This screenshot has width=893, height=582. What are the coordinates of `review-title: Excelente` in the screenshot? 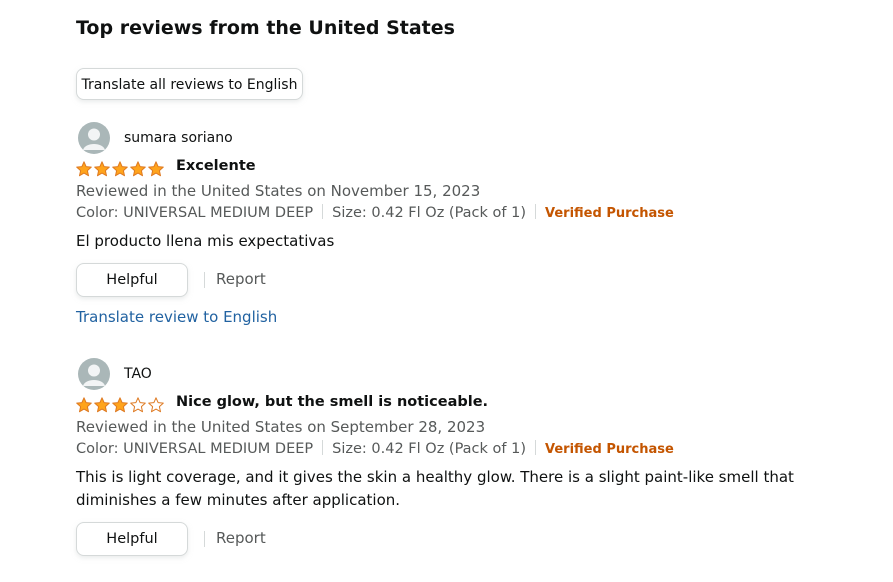 It's located at (216, 166).